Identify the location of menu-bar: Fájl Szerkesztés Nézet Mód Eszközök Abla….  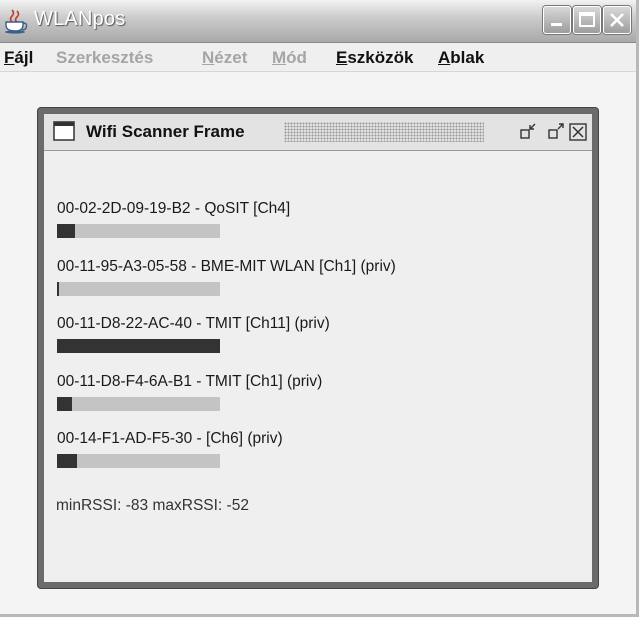
(318, 57).